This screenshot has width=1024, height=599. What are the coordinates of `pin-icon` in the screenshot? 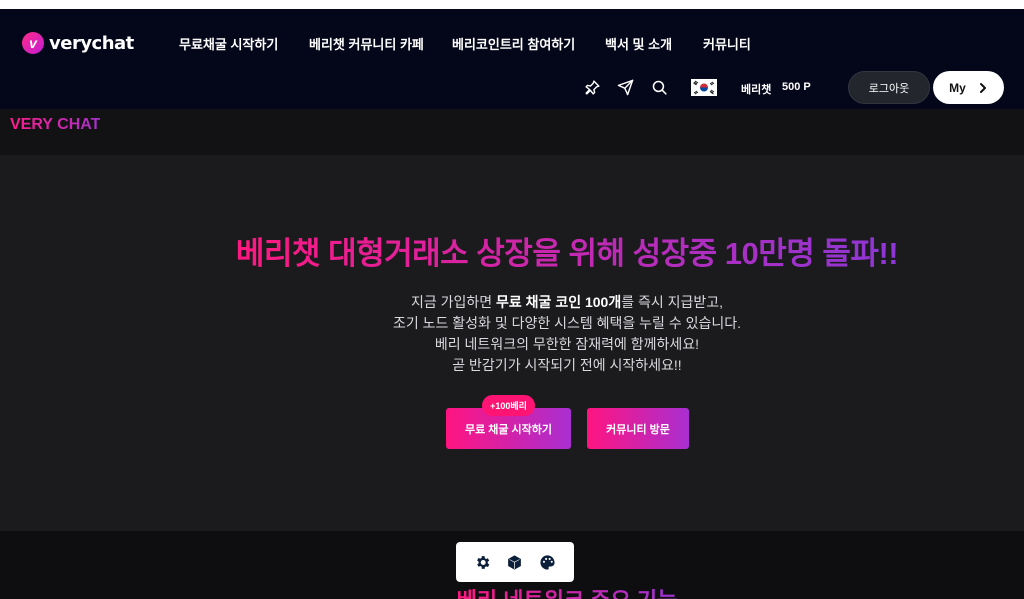 It's located at (592, 87).